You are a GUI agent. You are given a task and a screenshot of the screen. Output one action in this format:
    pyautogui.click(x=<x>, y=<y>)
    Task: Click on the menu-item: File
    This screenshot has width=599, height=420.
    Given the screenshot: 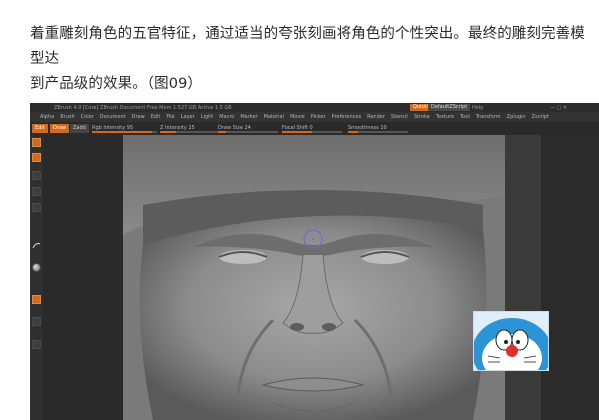 What is the action you would take?
    pyautogui.click(x=170, y=117)
    